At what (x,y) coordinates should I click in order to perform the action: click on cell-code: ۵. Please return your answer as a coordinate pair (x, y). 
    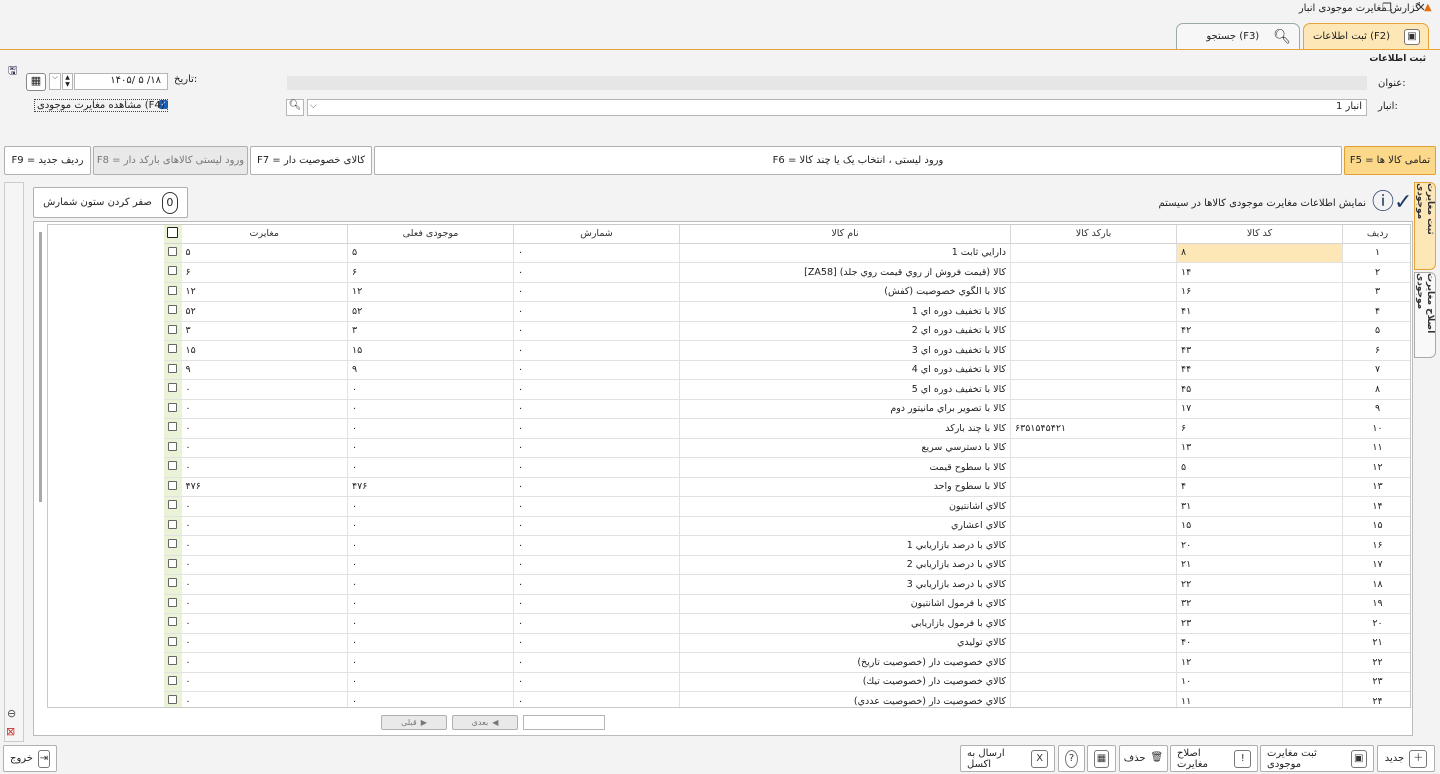
    Looking at the image, I should click on (1259, 467).